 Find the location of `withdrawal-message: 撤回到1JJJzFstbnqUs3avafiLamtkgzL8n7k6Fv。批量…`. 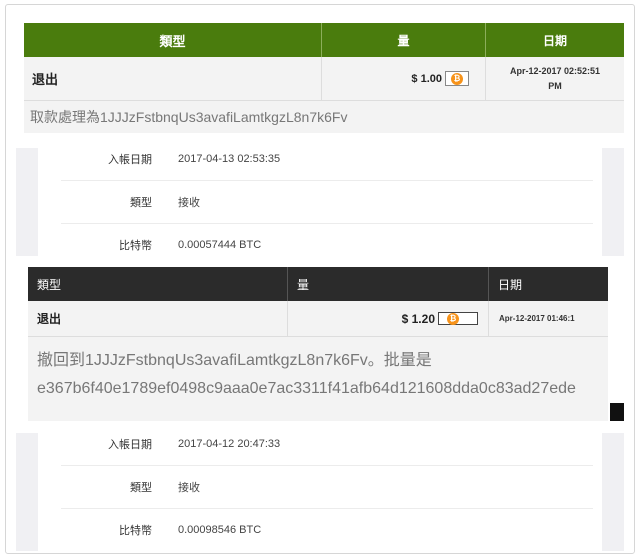

withdrawal-message: 撤回到1JJJzFstbnqUs3avafiLamtkgzL8n7k6Fv。批量… is located at coordinates (318, 379).